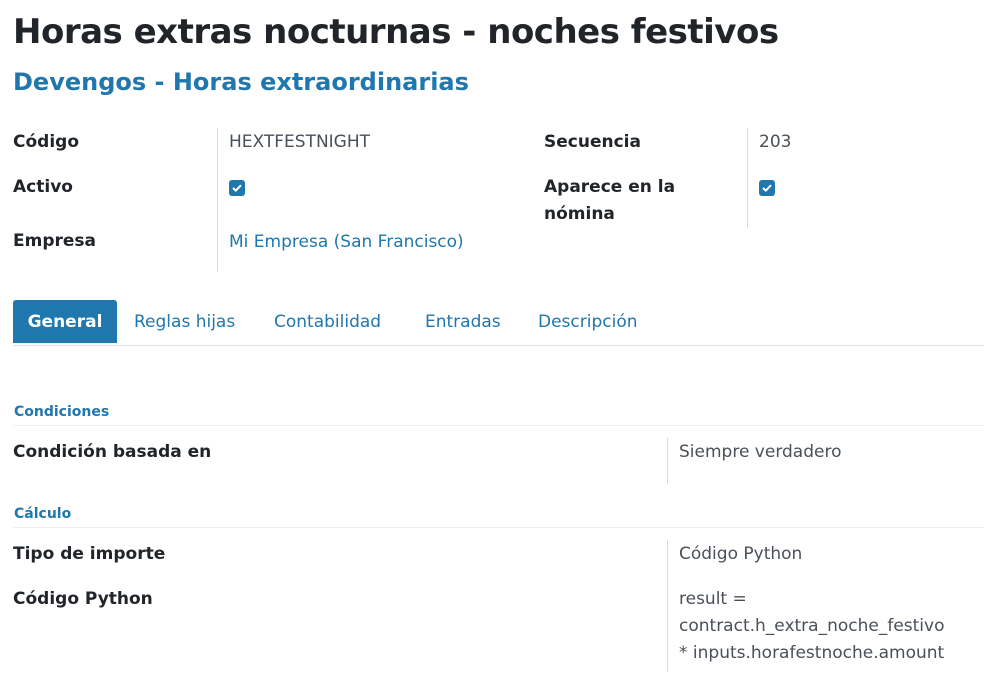 The width and height of the screenshot is (984, 684). I want to click on condition-based-on-label: Condición basada en, so click(112, 452).